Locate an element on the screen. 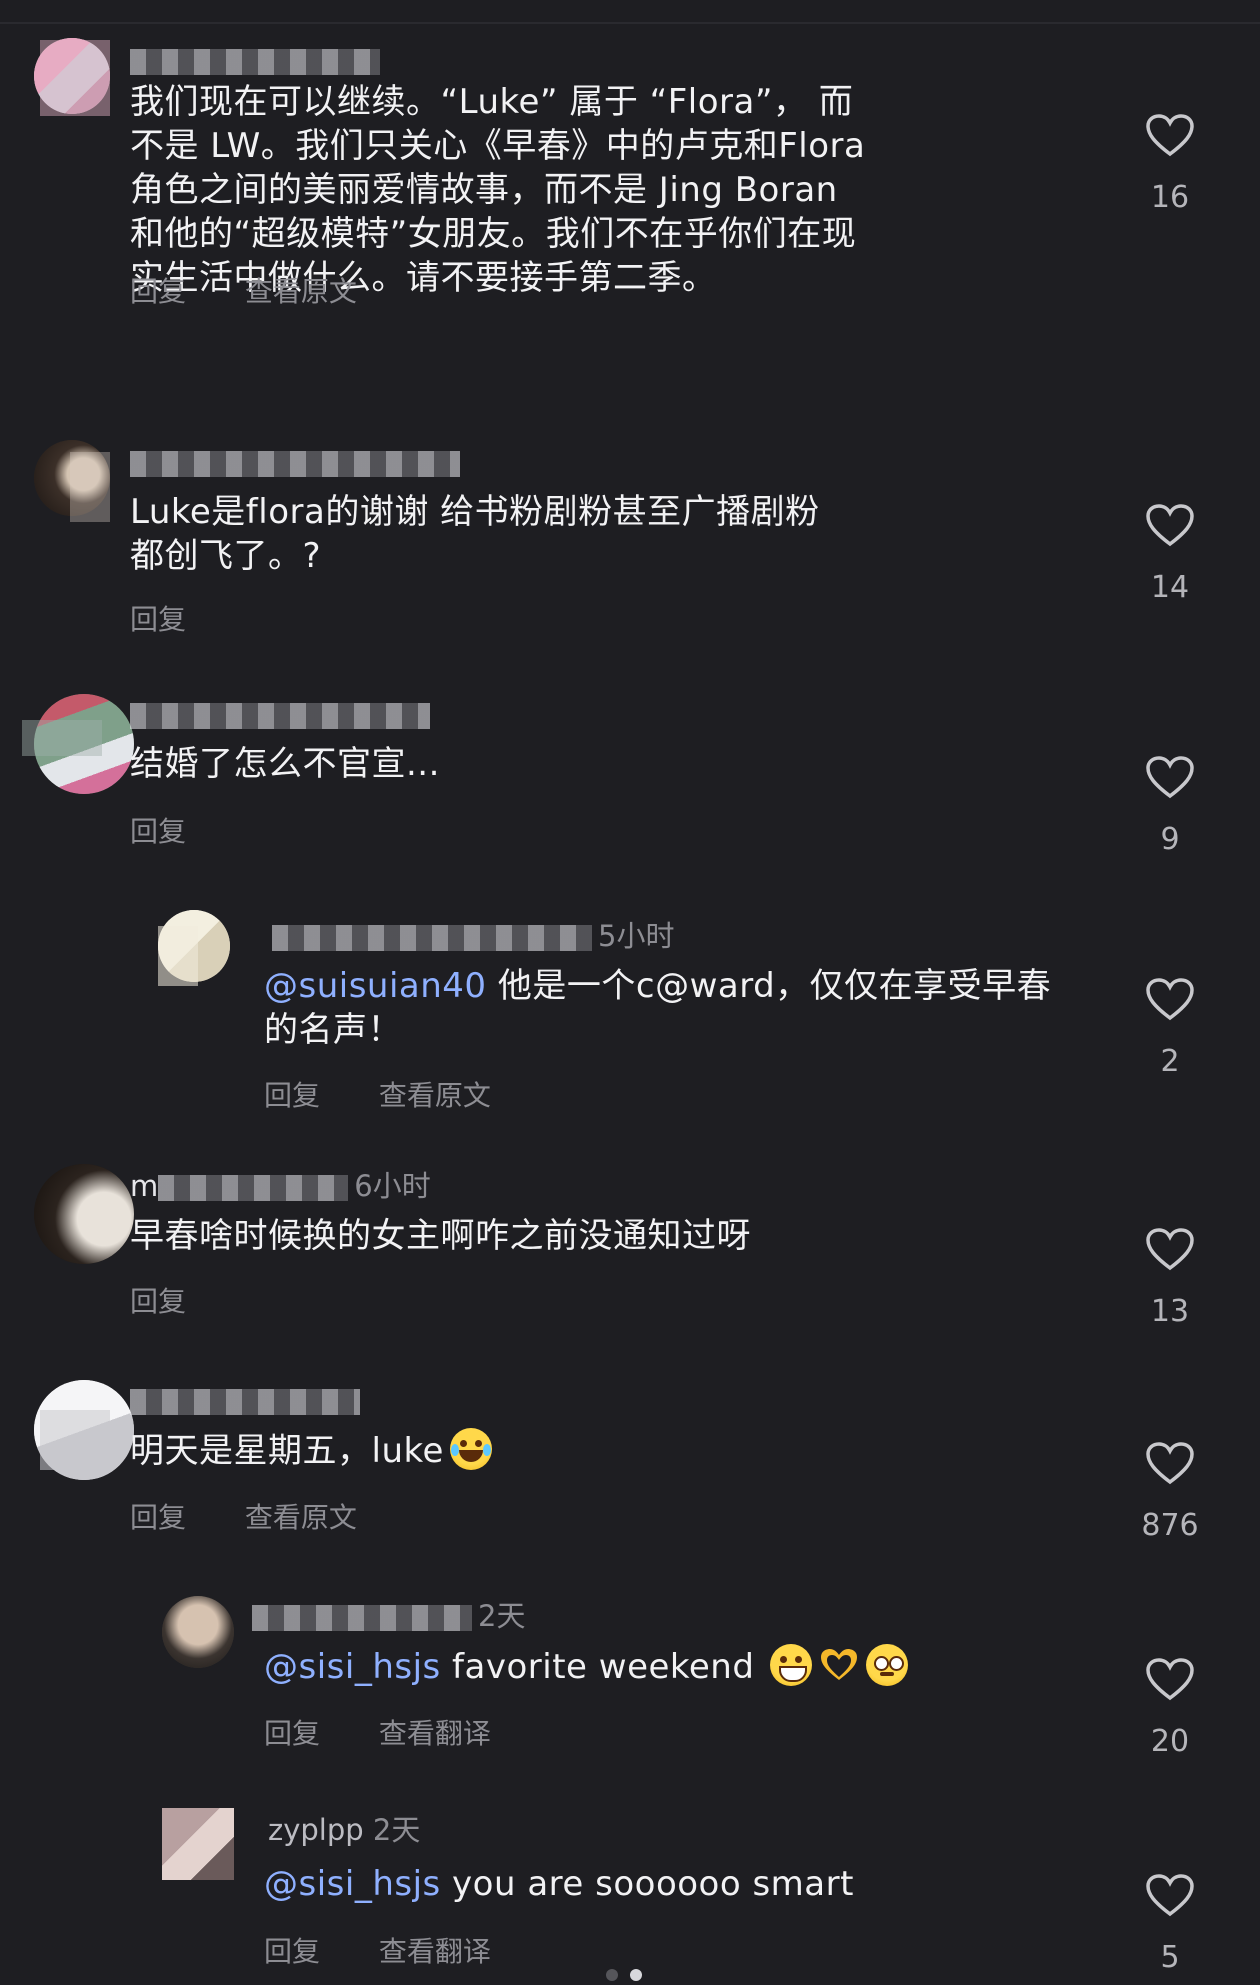  comment-text-body: 明天是星期五，luke is located at coordinates (287, 1451).